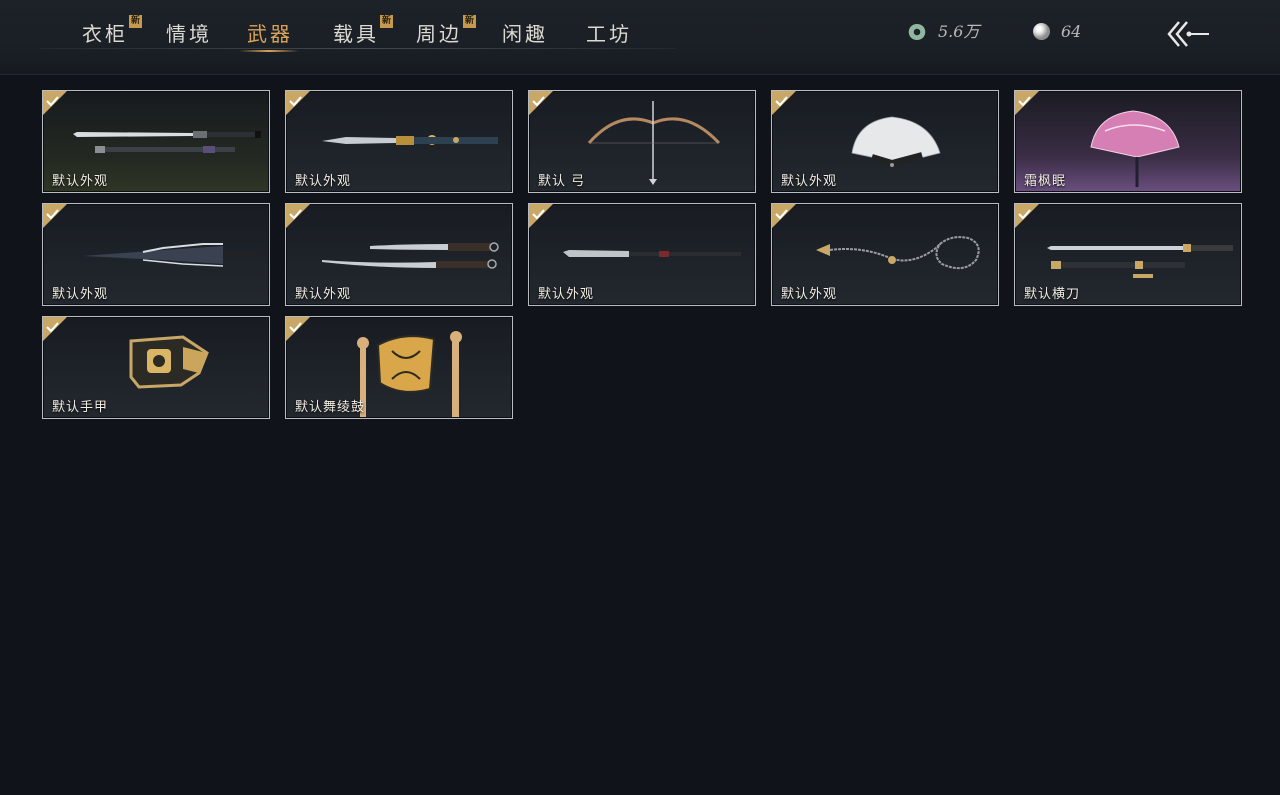  Describe the element at coordinates (917, 32) in the screenshot. I see `coin-icon` at that location.